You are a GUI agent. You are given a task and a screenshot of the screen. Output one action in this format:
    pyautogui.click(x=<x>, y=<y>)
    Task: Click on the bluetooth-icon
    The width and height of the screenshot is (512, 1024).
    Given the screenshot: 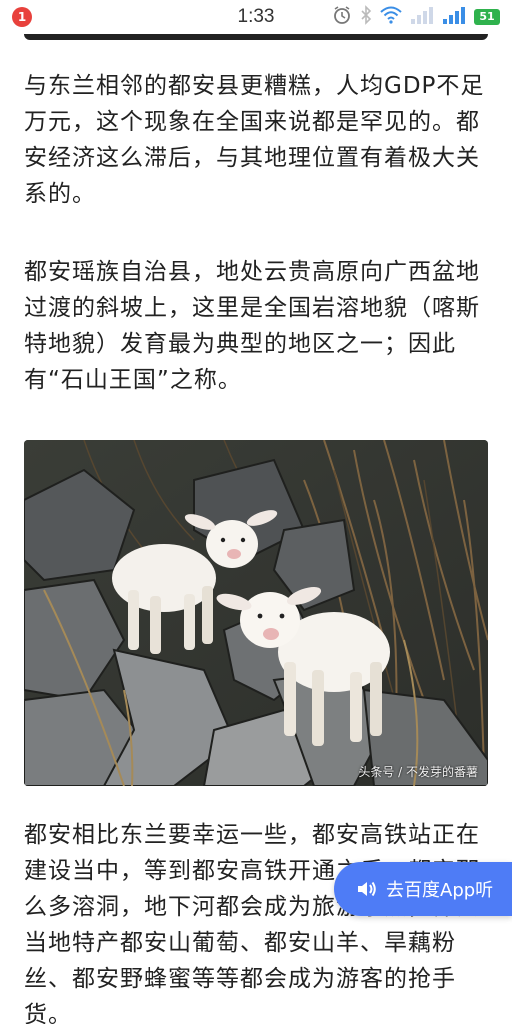 What is the action you would take?
    pyautogui.click(x=366, y=17)
    